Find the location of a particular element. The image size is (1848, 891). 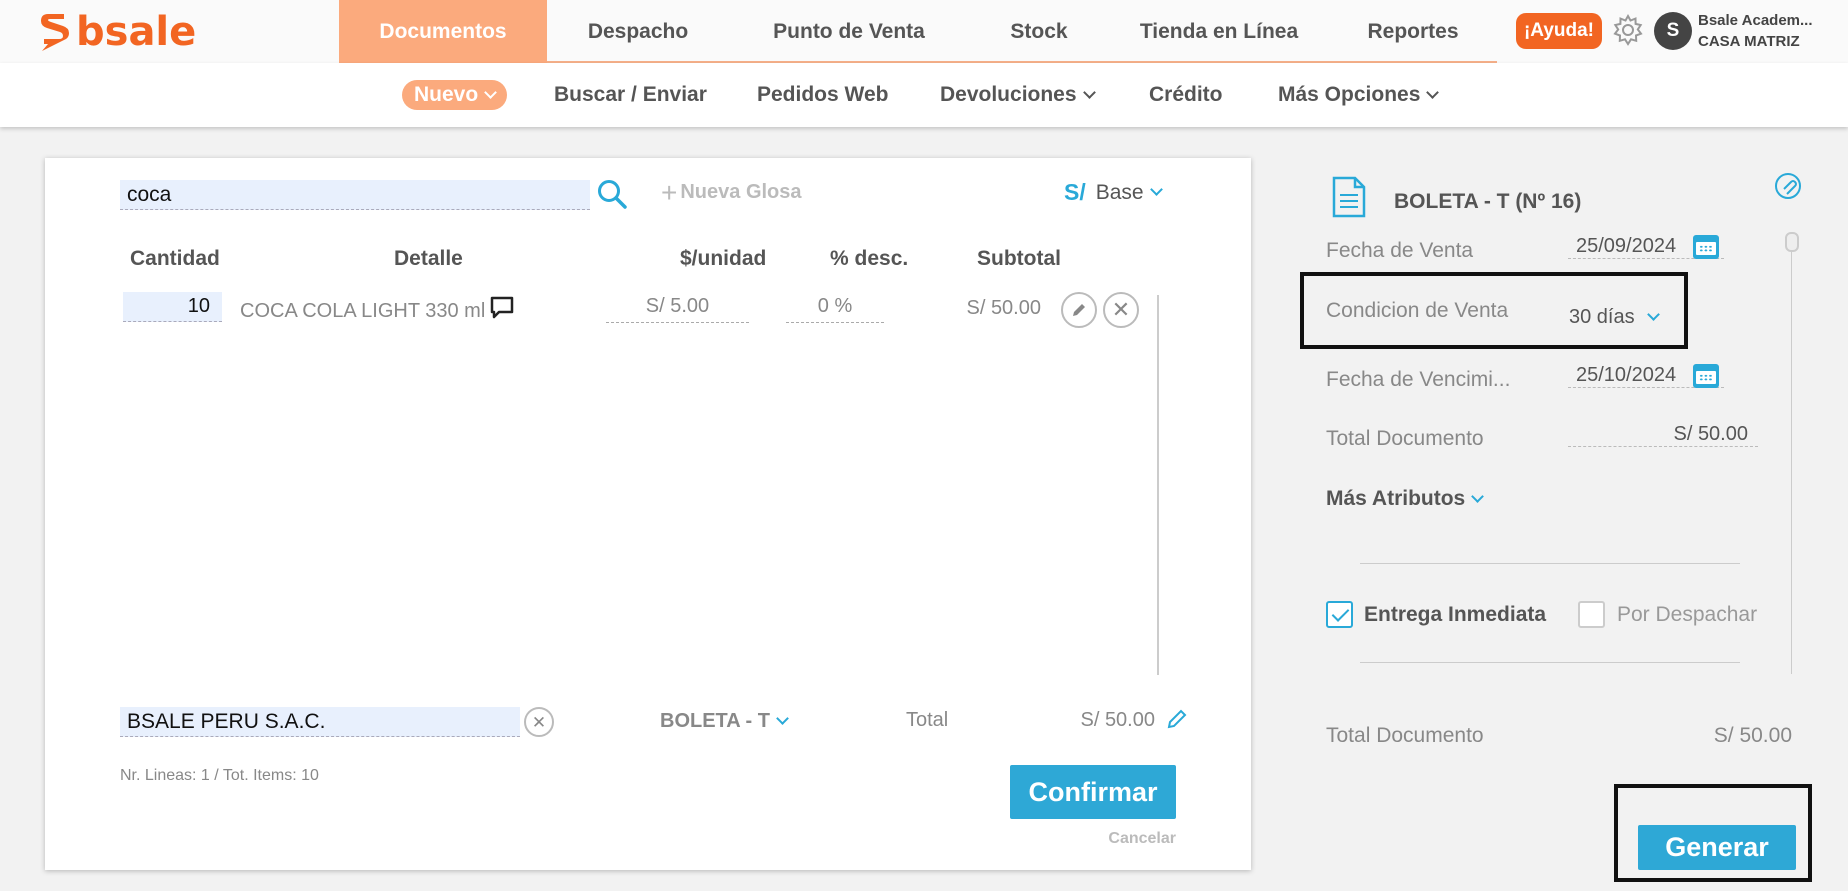

avatar: S is located at coordinates (1673, 31).